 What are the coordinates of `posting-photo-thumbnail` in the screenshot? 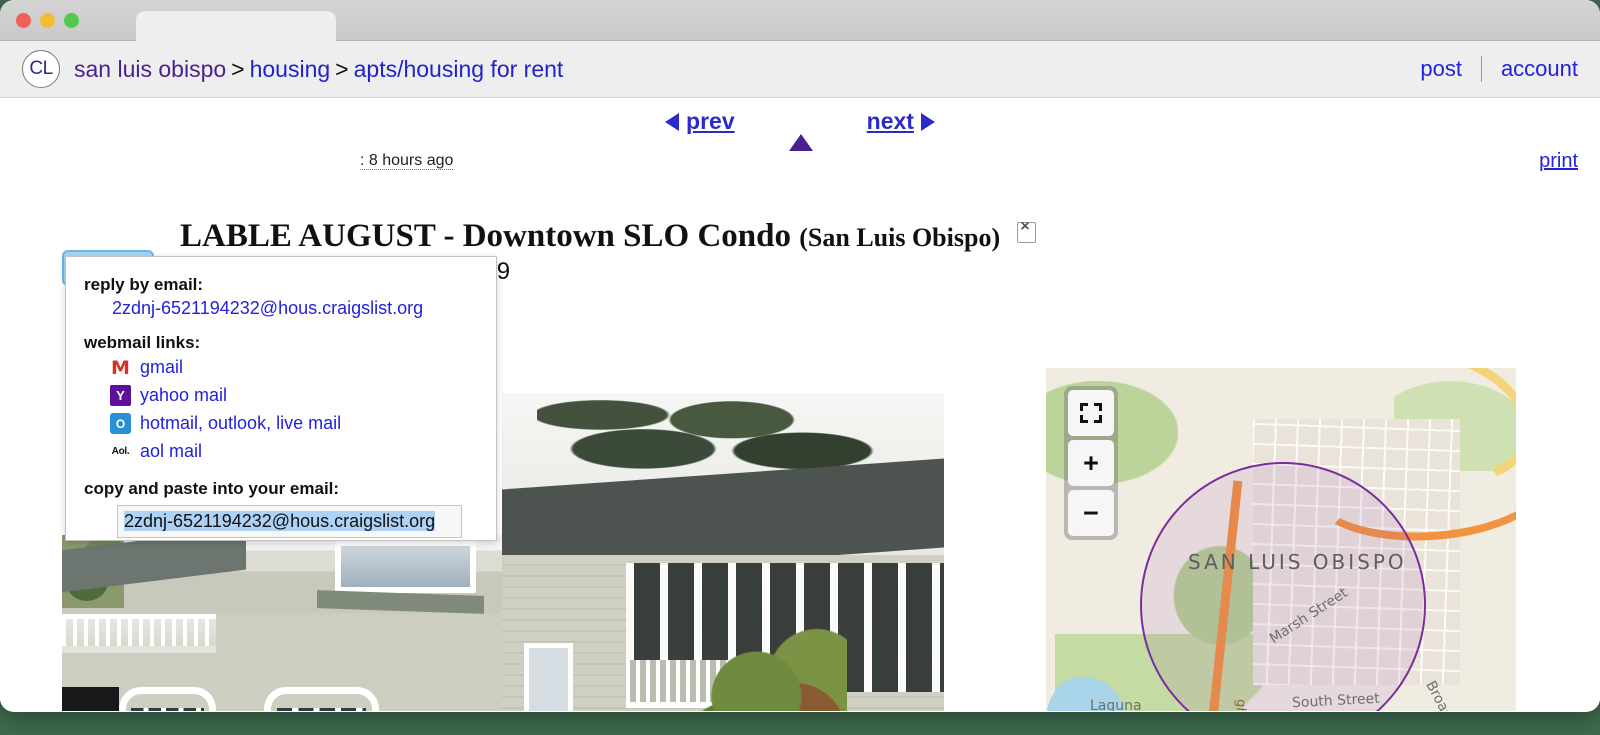 It's located at (282, 623).